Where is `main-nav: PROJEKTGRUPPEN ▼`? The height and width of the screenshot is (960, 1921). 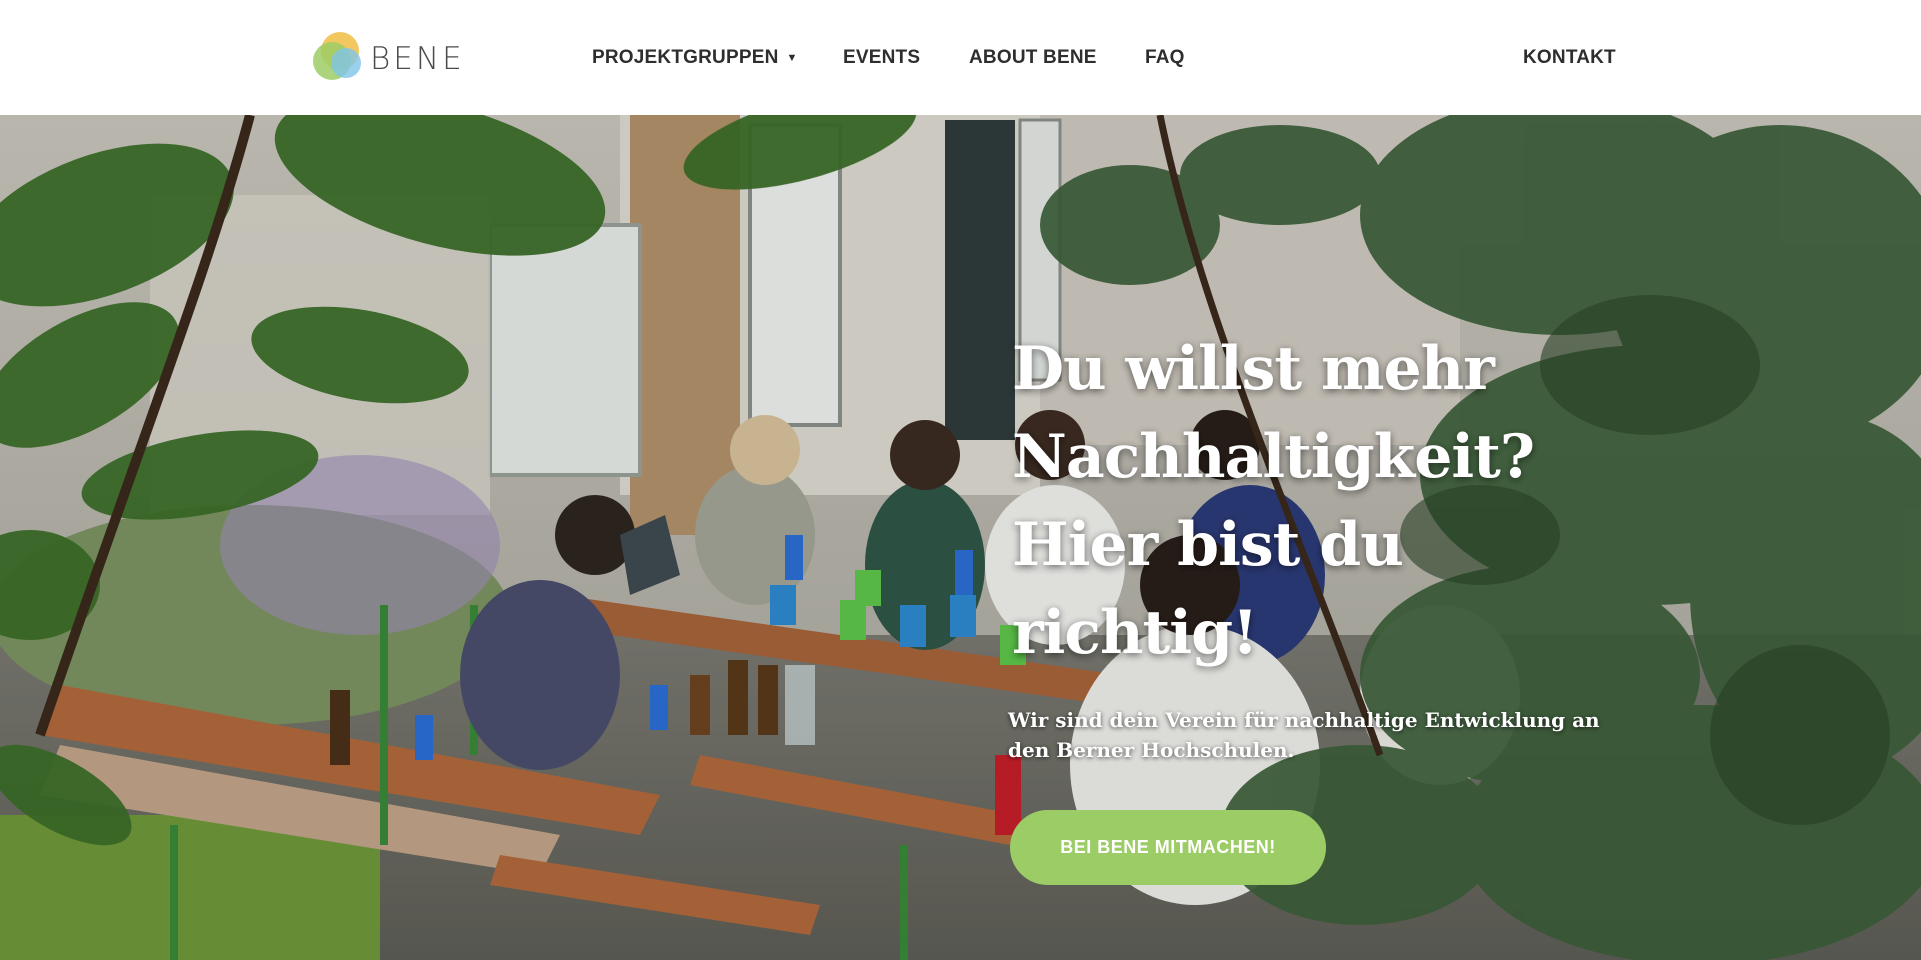 main-nav: PROJEKTGRUPPEN ▼ is located at coordinates (695, 57).